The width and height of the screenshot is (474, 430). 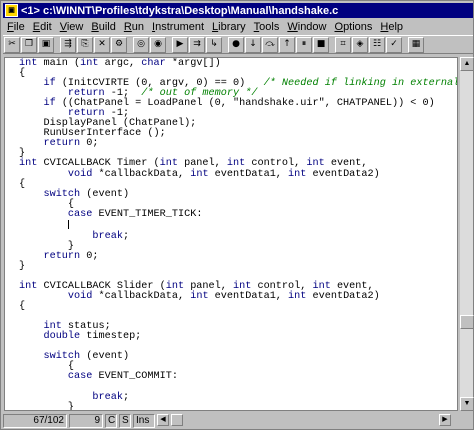 I want to click on keyword-token: return, so click(x=62, y=256).